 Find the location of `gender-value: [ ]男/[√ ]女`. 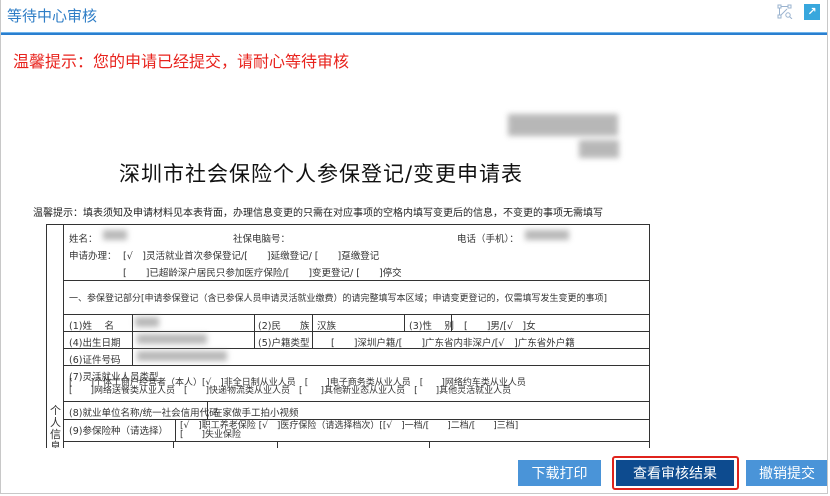

gender-value: [ ]男/[√ ]女 is located at coordinates (500, 326).